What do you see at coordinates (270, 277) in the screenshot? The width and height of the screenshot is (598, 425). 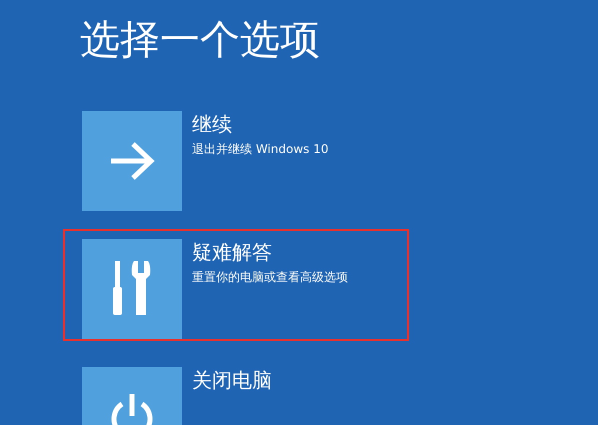 I see `option-description: 重置你的电脑或查看高级选项` at bounding box center [270, 277].